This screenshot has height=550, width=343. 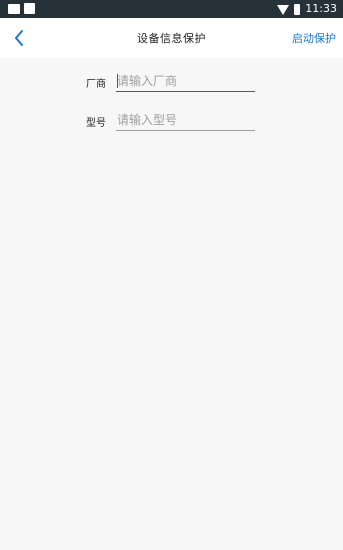 I want to click on navigation-bar: 设备信息保护 启动保护, so click(x=171, y=38).